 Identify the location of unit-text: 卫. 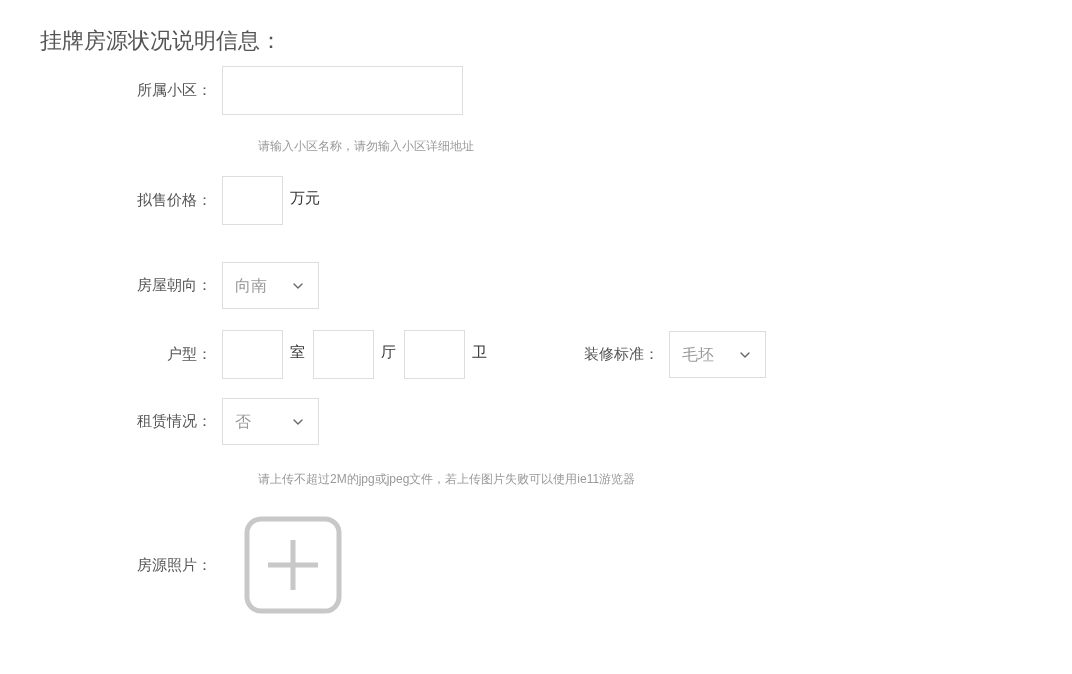
(480, 352).